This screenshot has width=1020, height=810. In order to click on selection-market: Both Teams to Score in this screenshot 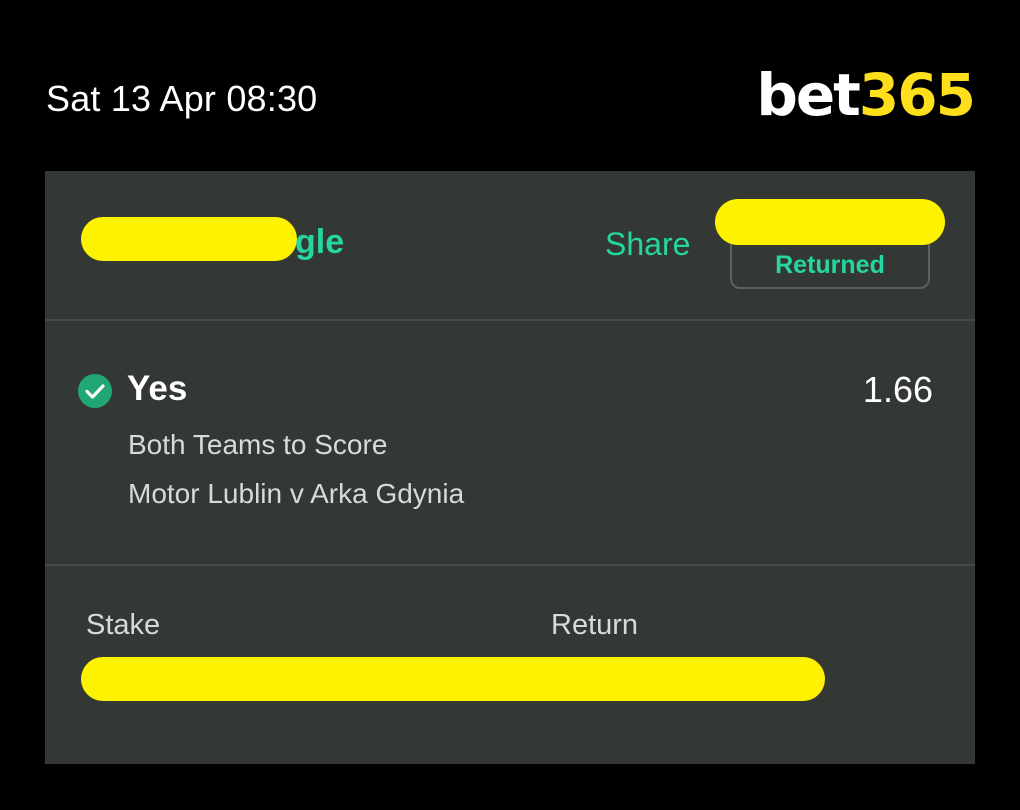, I will do `click(258, 444)`.